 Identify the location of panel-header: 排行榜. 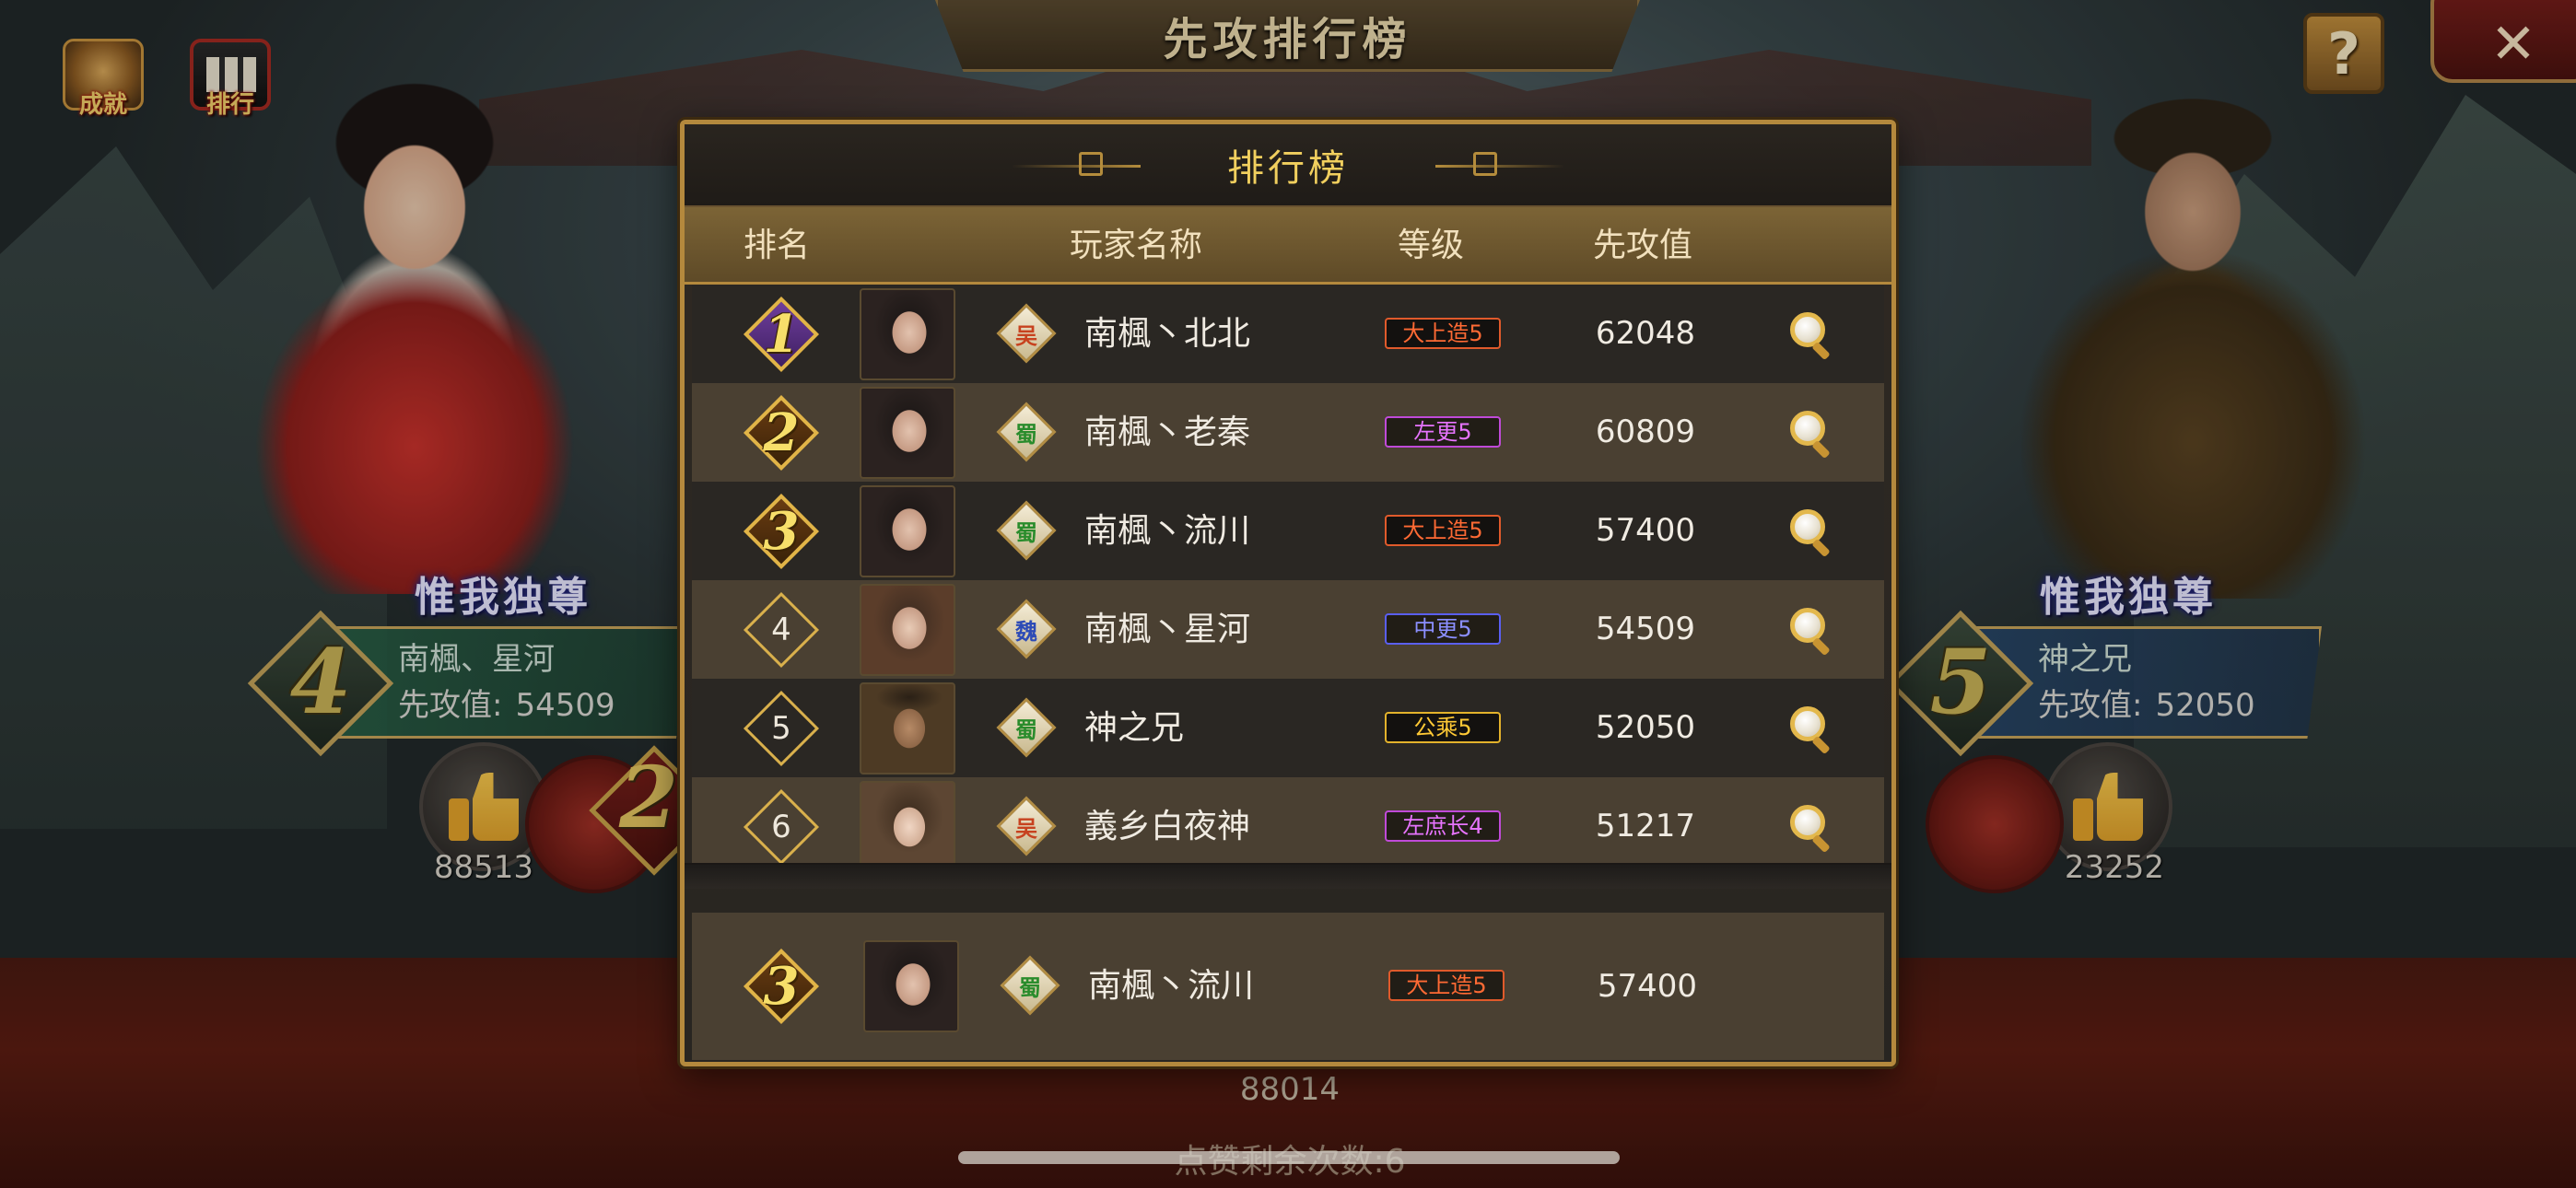
(1288, 165).